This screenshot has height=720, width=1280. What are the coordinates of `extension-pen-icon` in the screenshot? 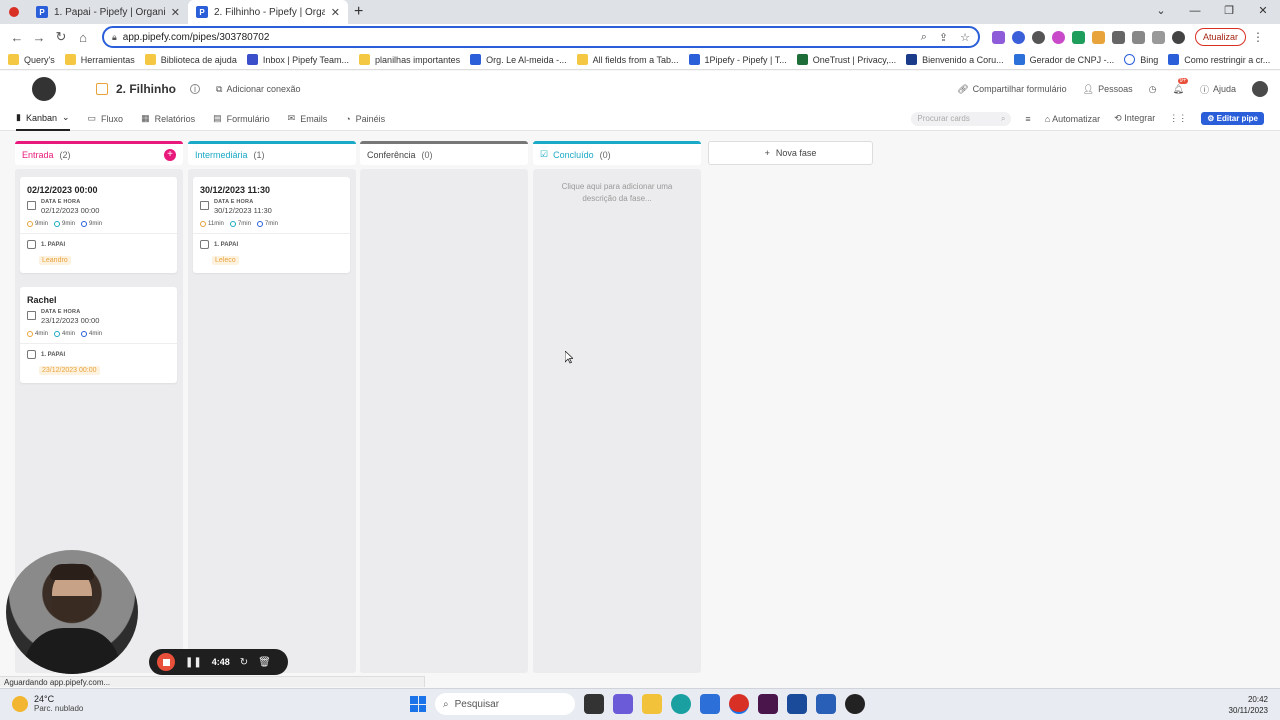 It's located at (998, 37).